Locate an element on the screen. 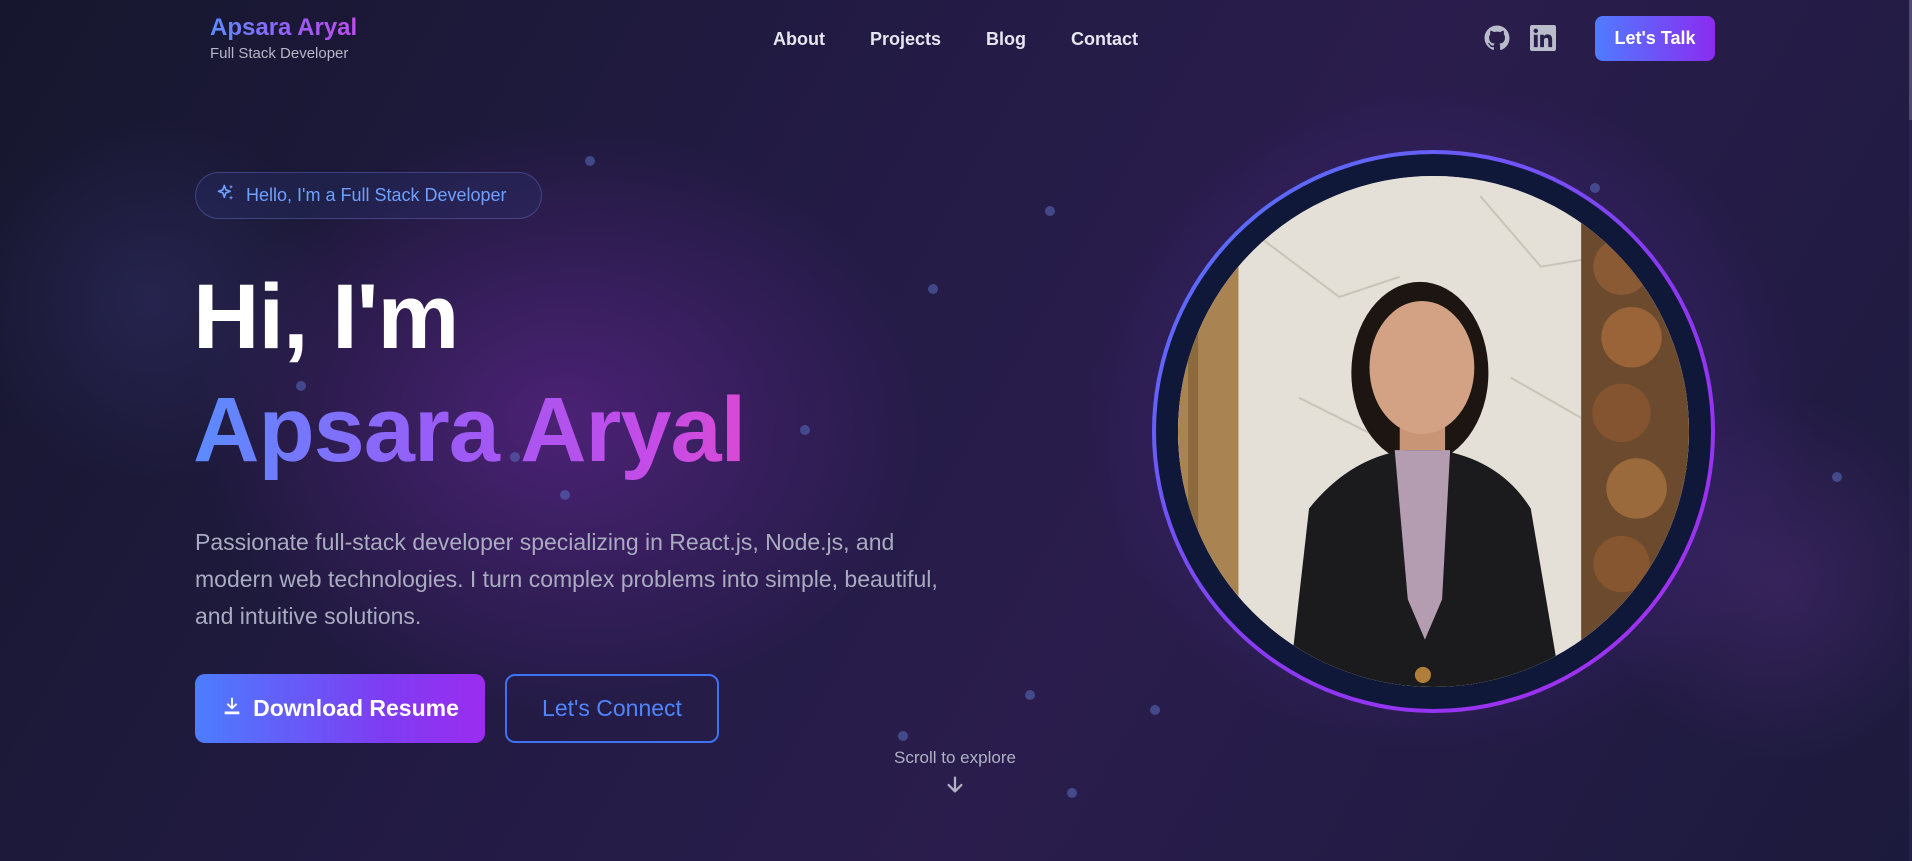 This screenshot has height=861, width=1912. lets-connect-button: Let's Connect is located at coordinates (612, 708).